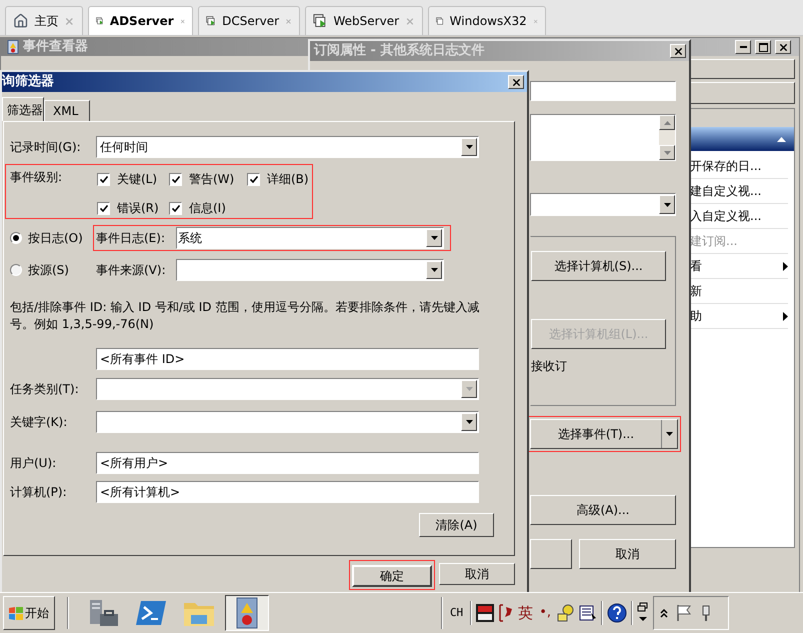 Image resolution: width=803 pixels, height=633 pixels. What do you see at coordinates (282, 179) in the screenshot?
I see `level-checkbox: 详细(B)` at bounding box center [282, 179].